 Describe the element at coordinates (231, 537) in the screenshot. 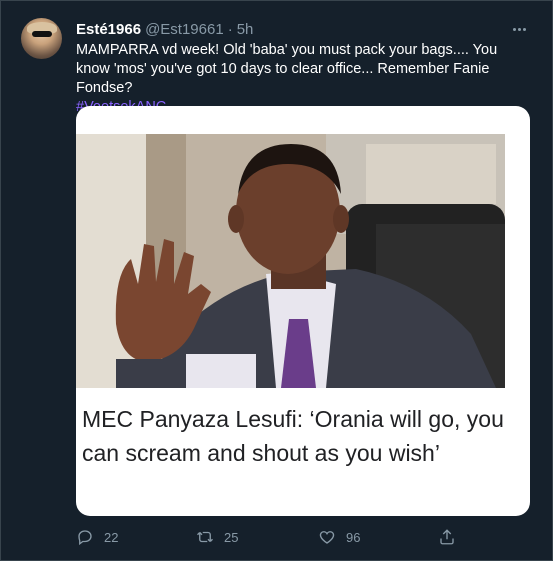

I see `retweet-count: 25` at that location.